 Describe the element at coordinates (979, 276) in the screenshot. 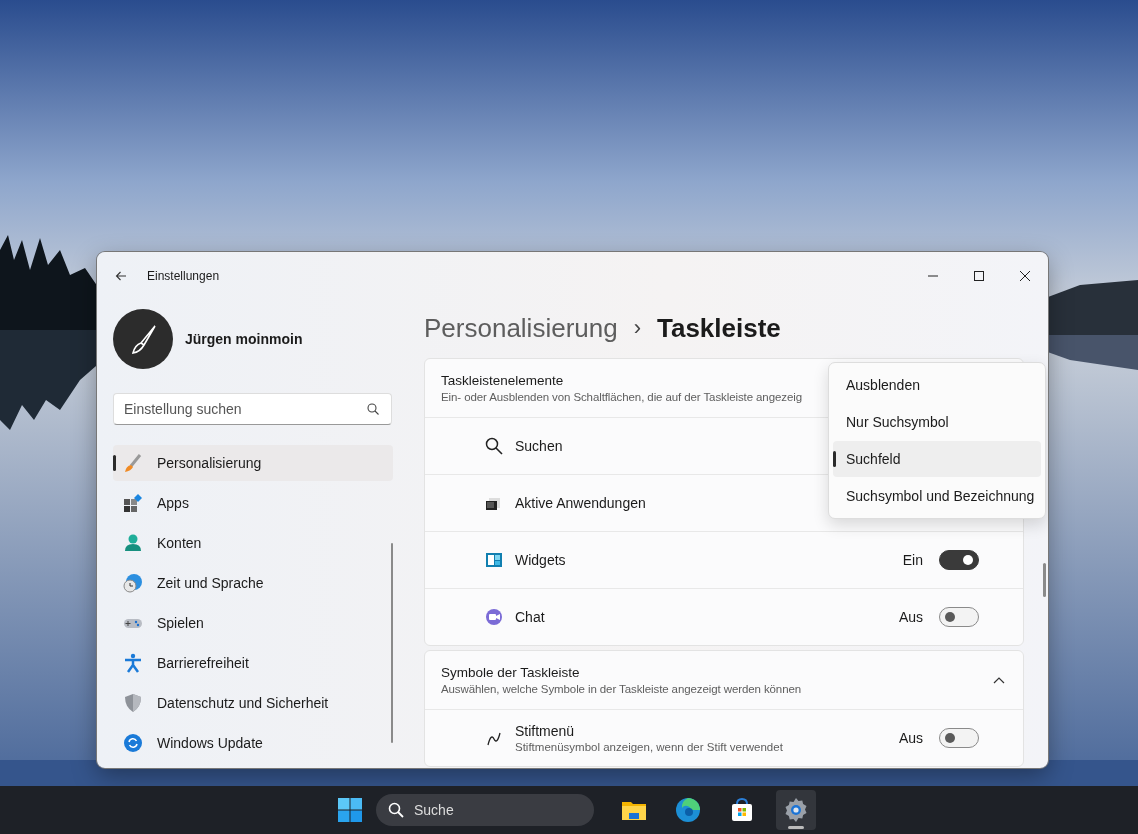

I see `maximize-icon` at that location.